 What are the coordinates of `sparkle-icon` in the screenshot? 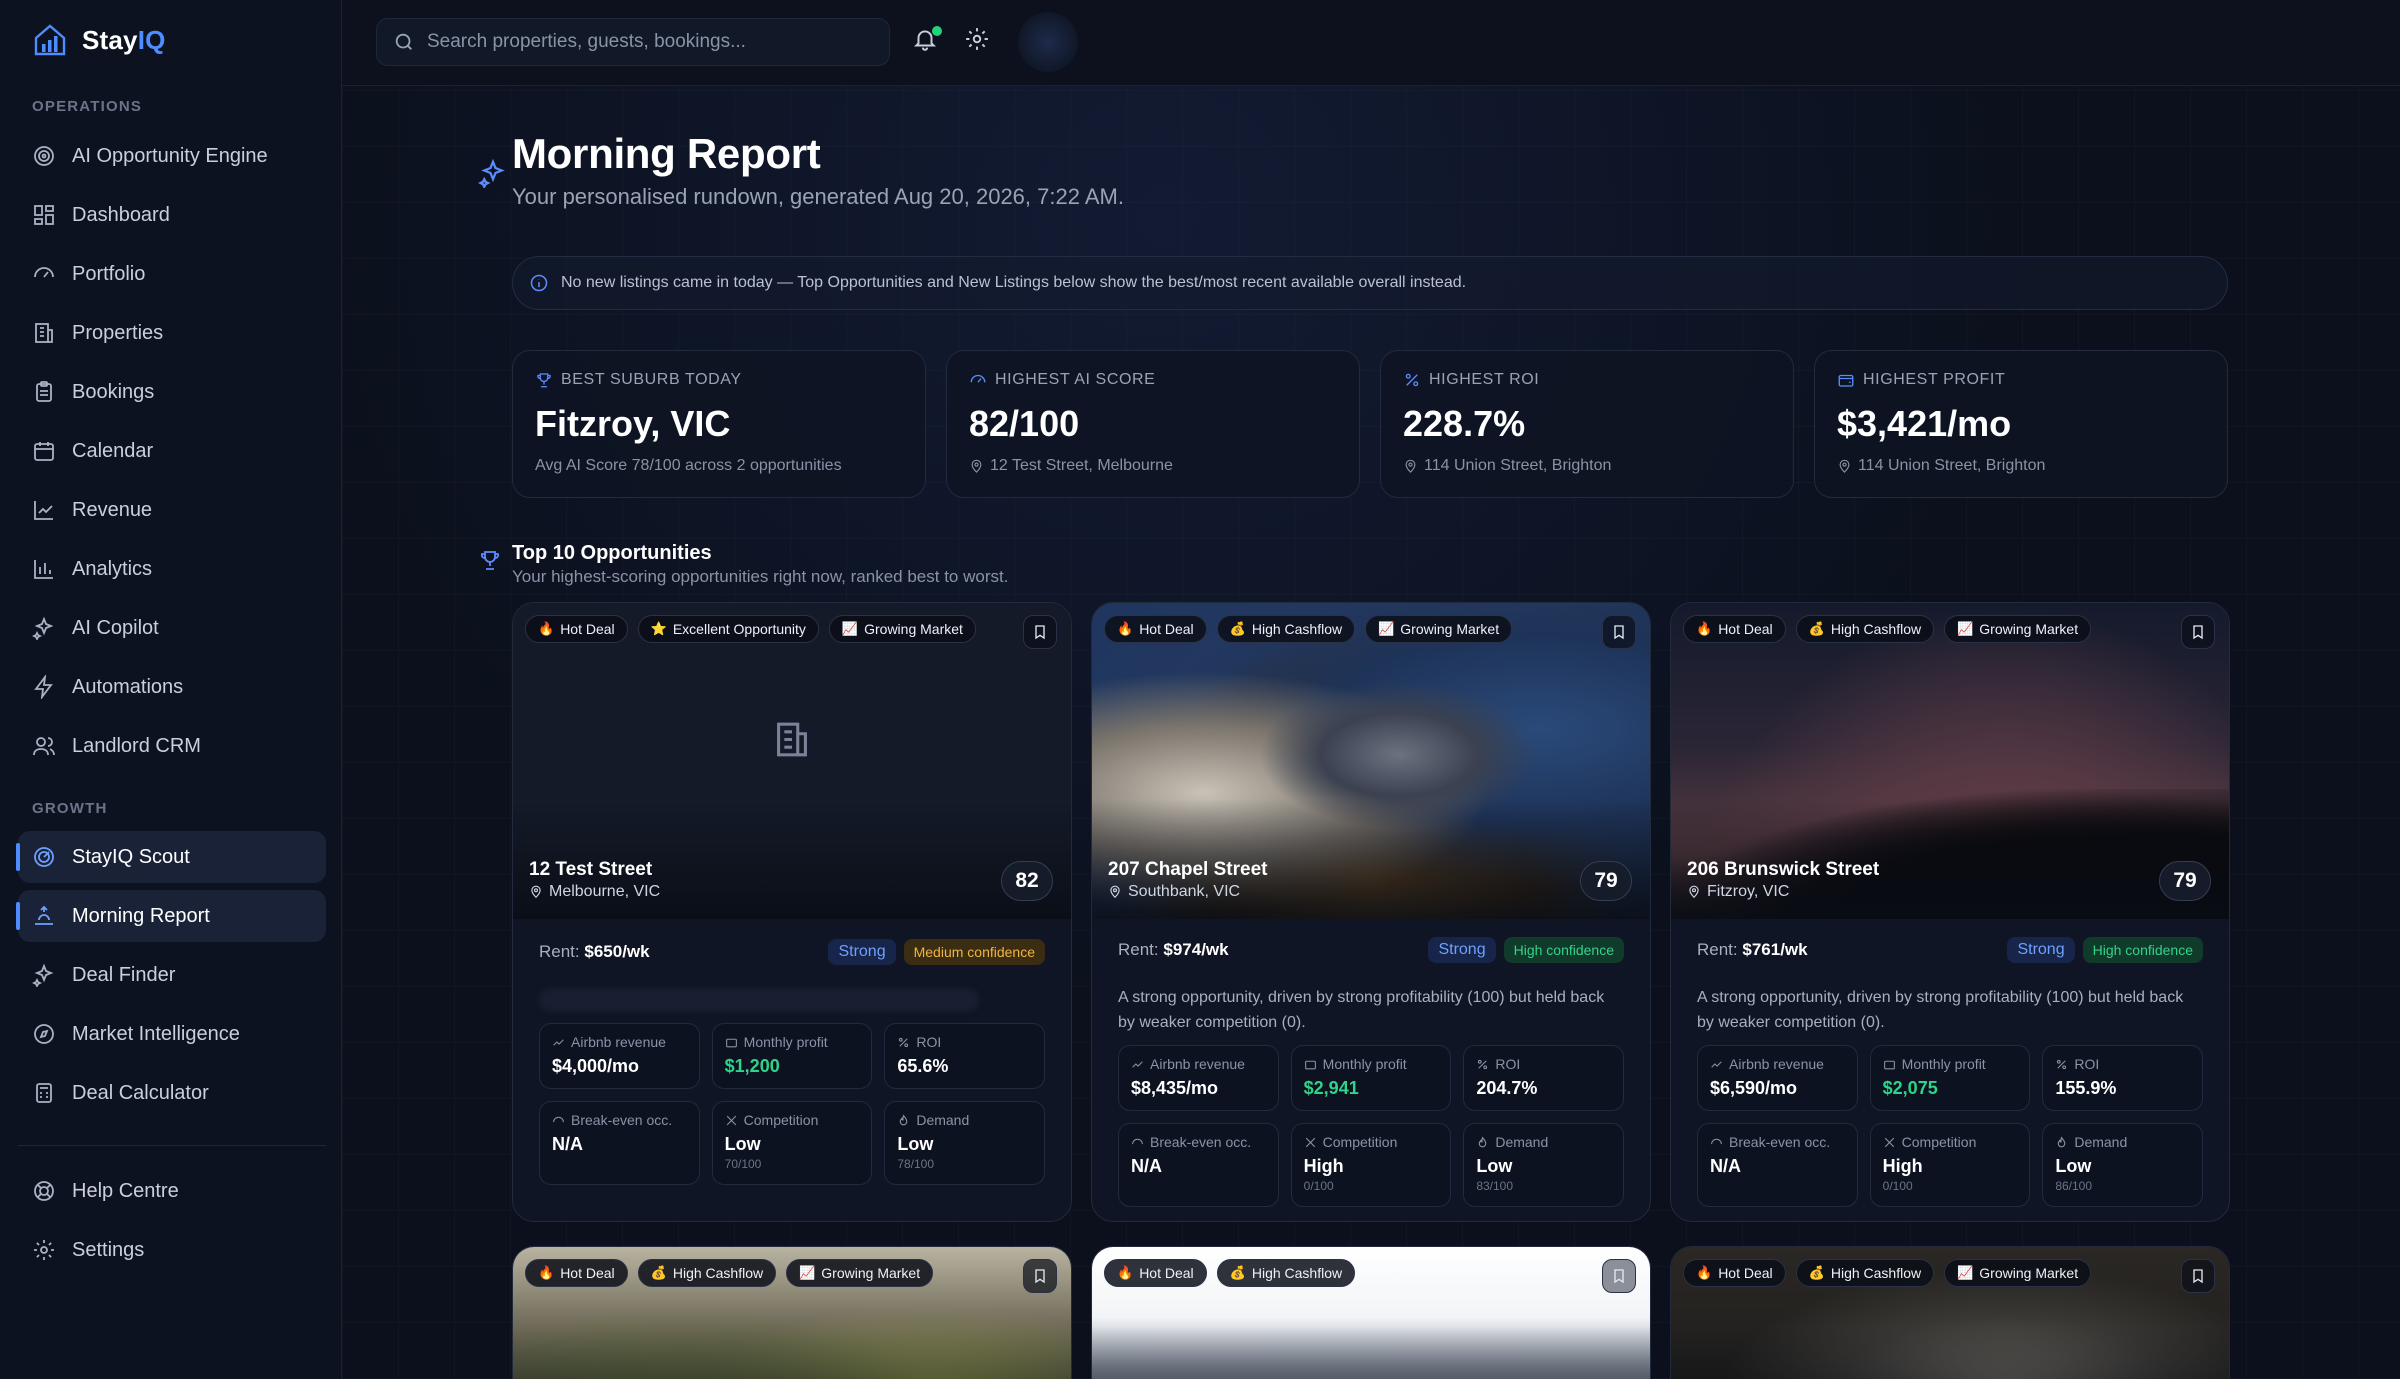 It's located at (43, 975).